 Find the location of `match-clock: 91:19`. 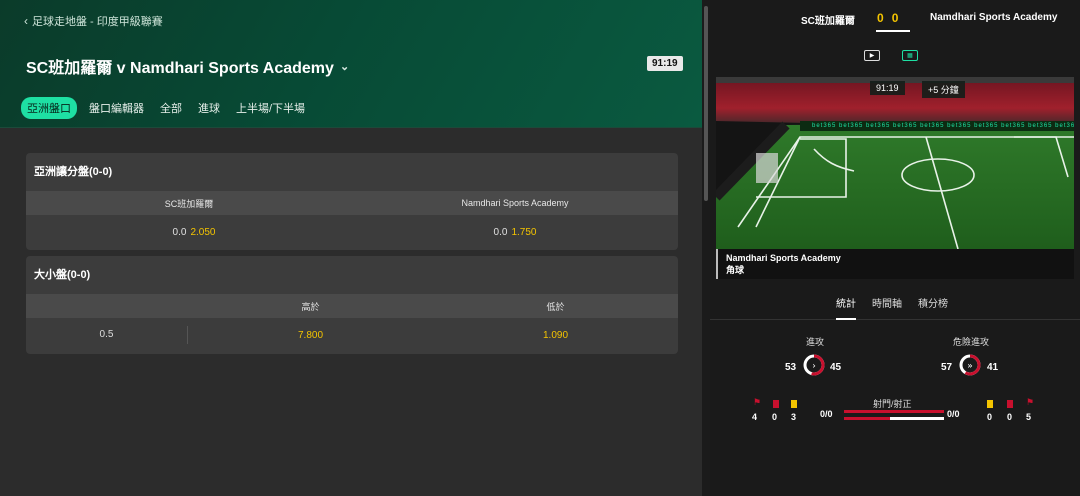

match-clock: 91:19 is located at coordinates (665, 63).